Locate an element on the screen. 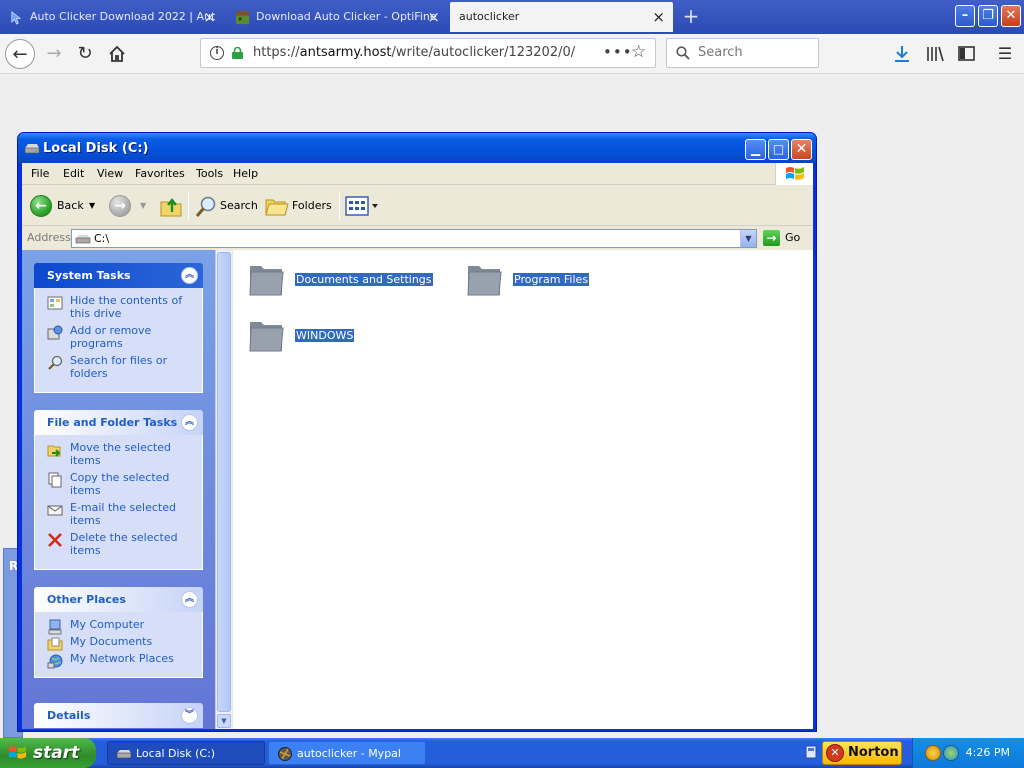 The image size is (1024, 768). explorer-close-button: ✕ is located at coordinates (801, 149).